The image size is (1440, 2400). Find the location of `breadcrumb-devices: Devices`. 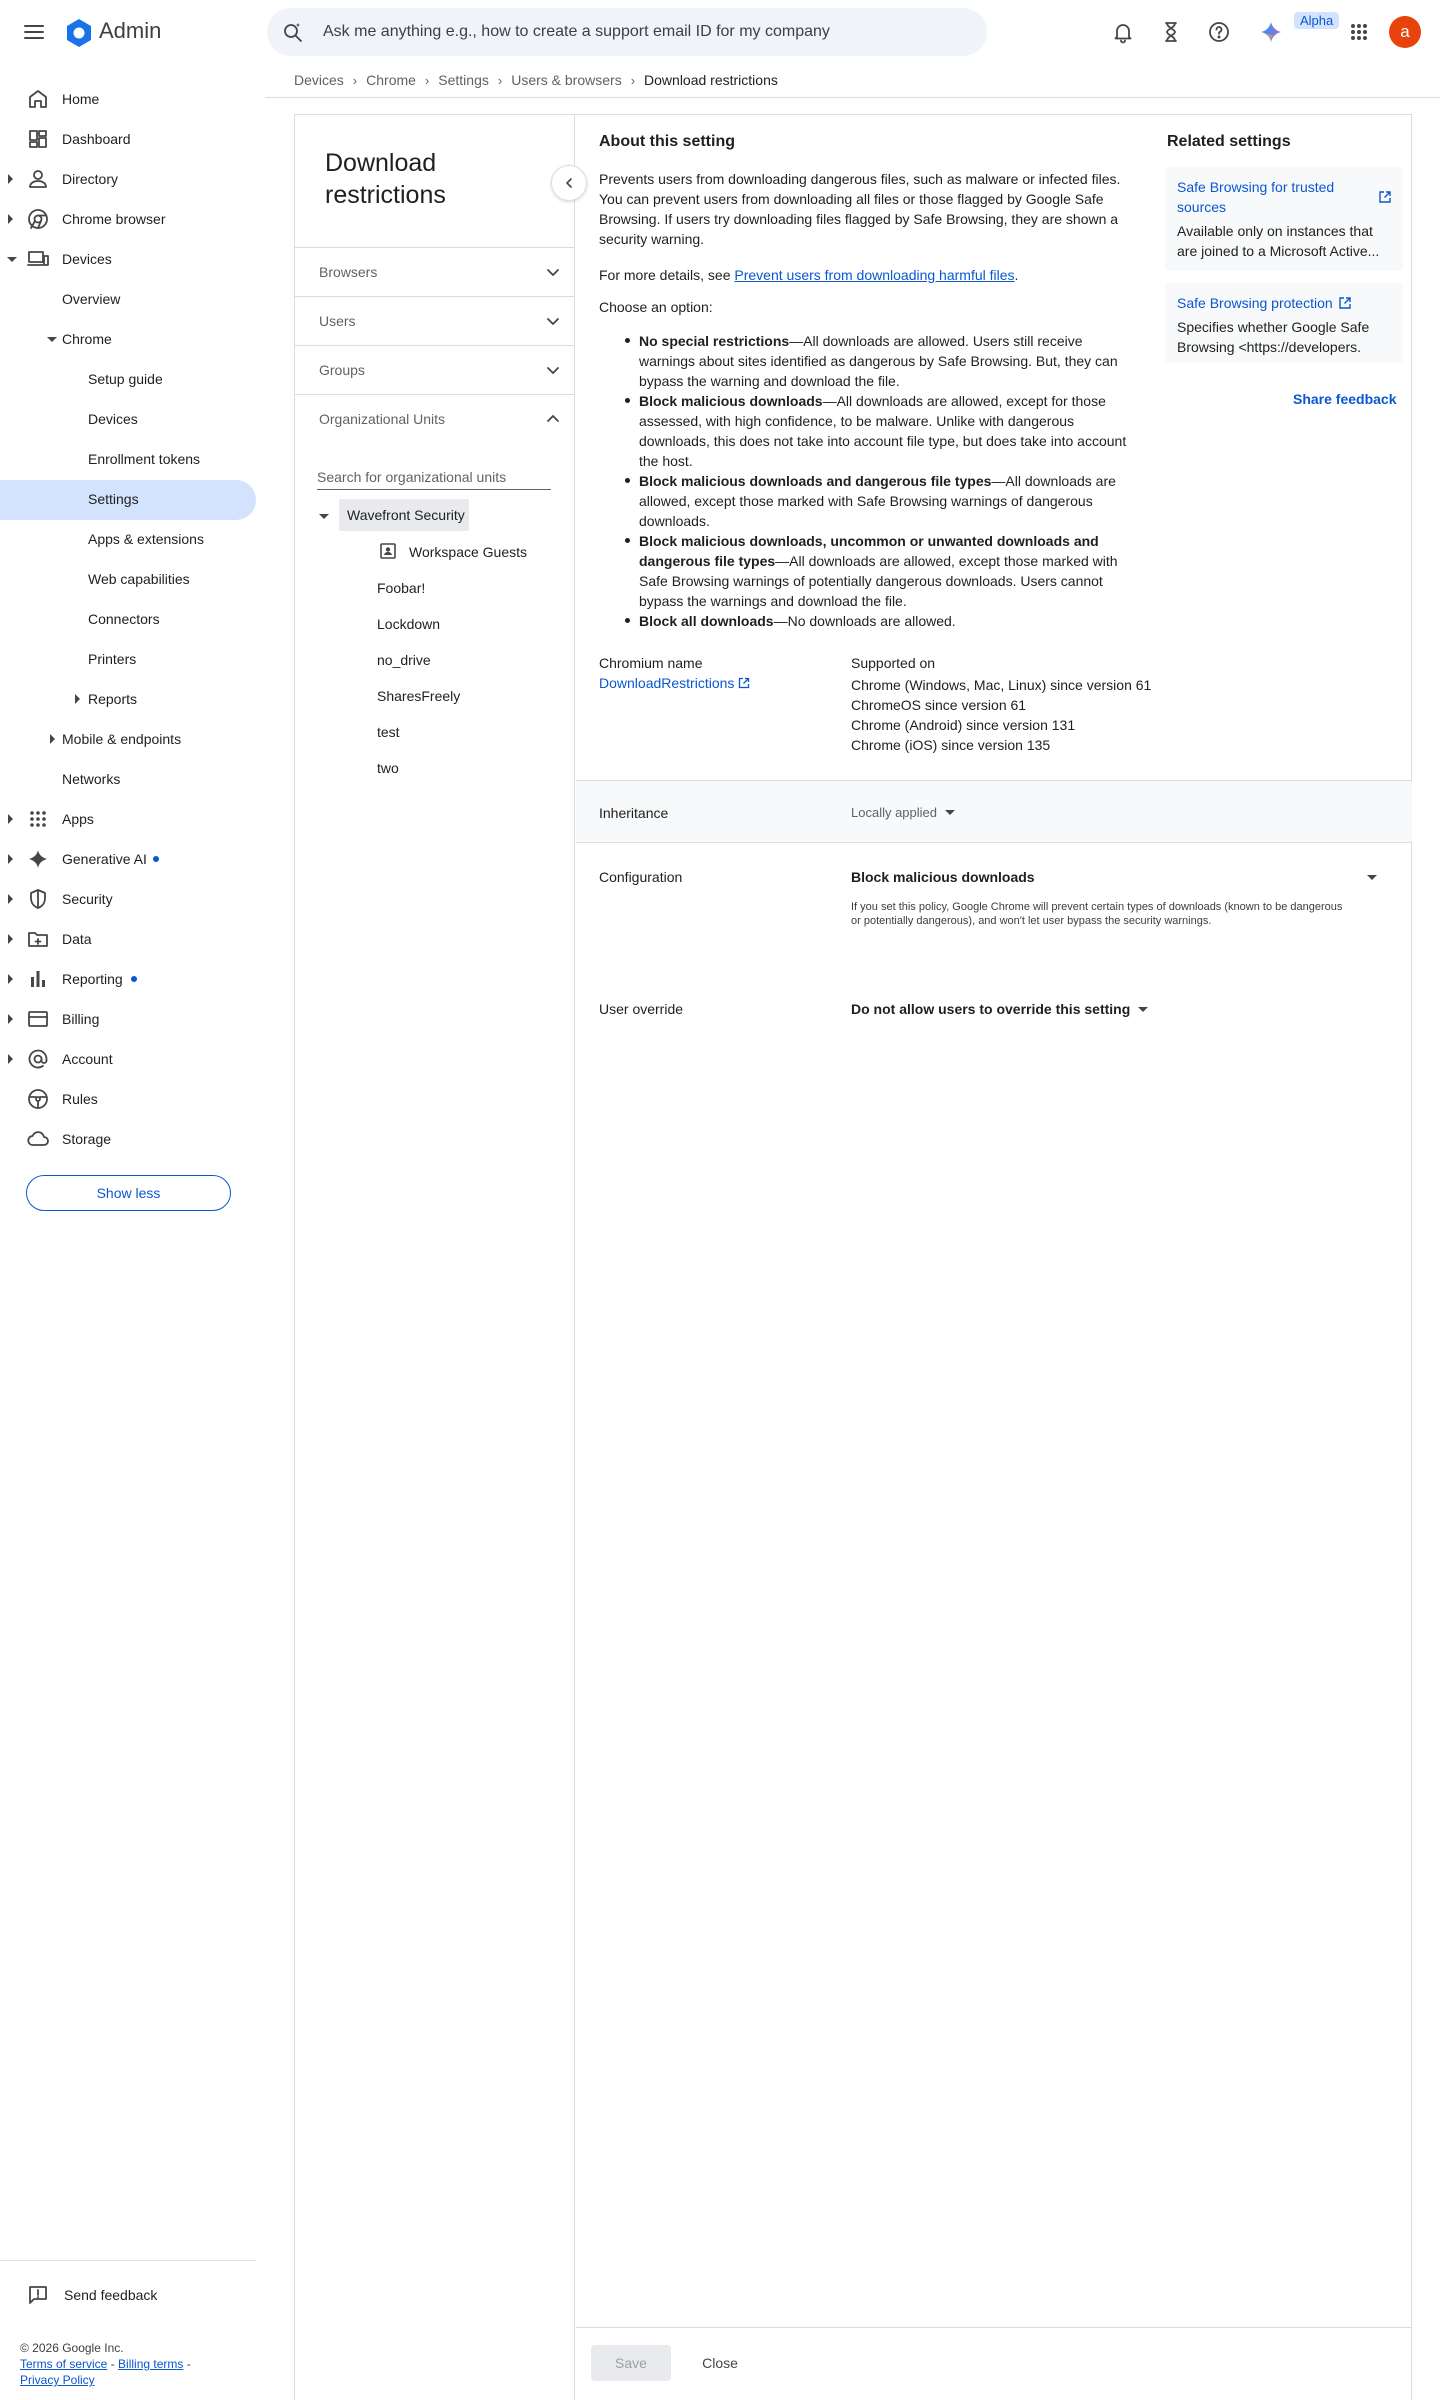

breadcrumb-devices: Devices is located at coordinates (319, 80).